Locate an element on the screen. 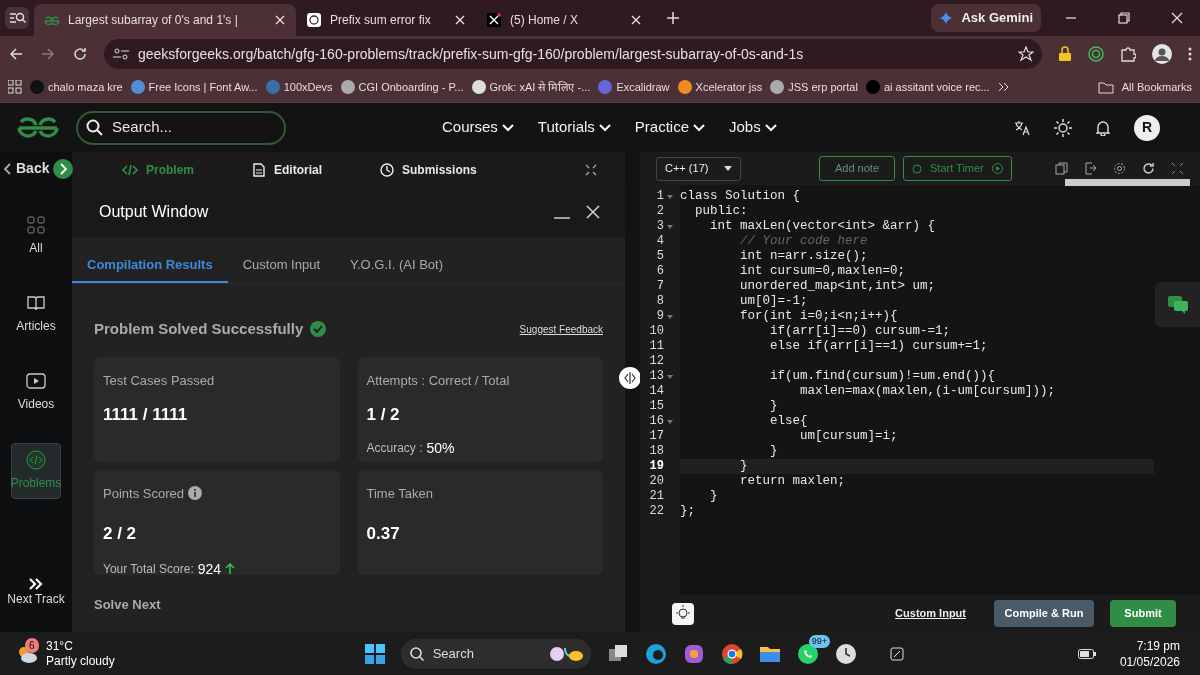  start-timer-button: Start Timer is located at coordinates (957, 168).